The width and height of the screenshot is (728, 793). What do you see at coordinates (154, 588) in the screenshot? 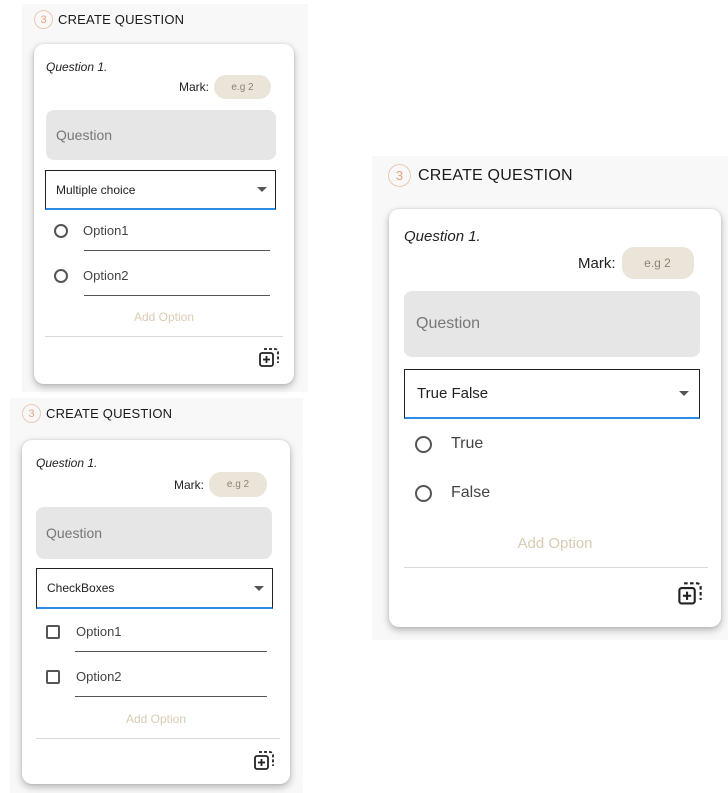
I see `question-type-select: CheckBoxes` at bounding box center [154, 588].